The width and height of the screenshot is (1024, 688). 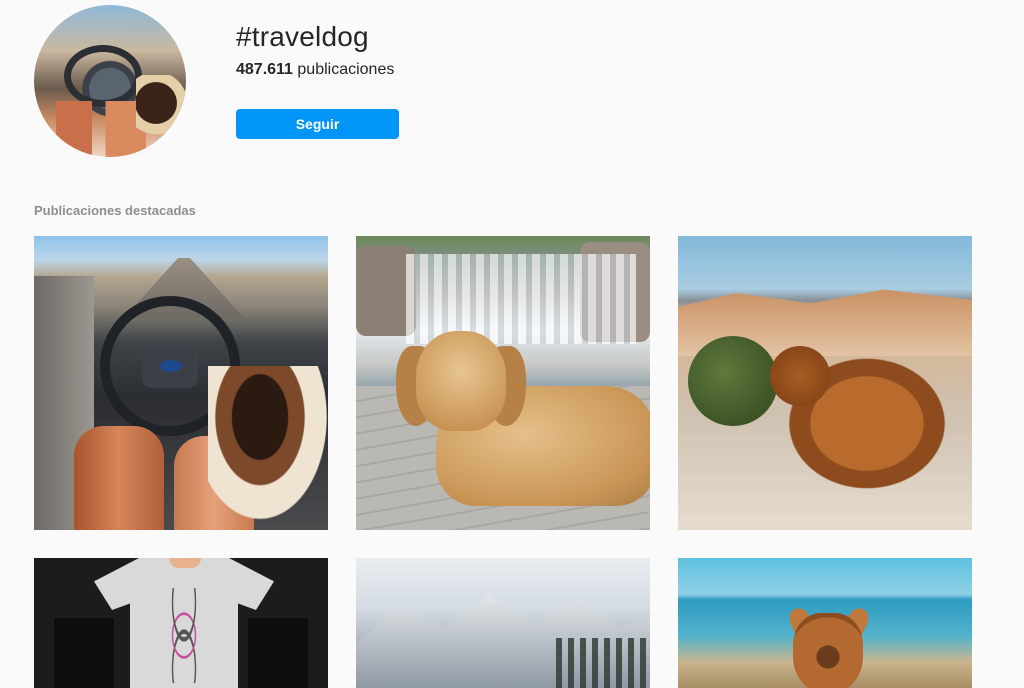 What do you see at coordinates (461, 381) in the screenshot?
I see `dachshund-head-graphic` at bounding box center [461, 381].